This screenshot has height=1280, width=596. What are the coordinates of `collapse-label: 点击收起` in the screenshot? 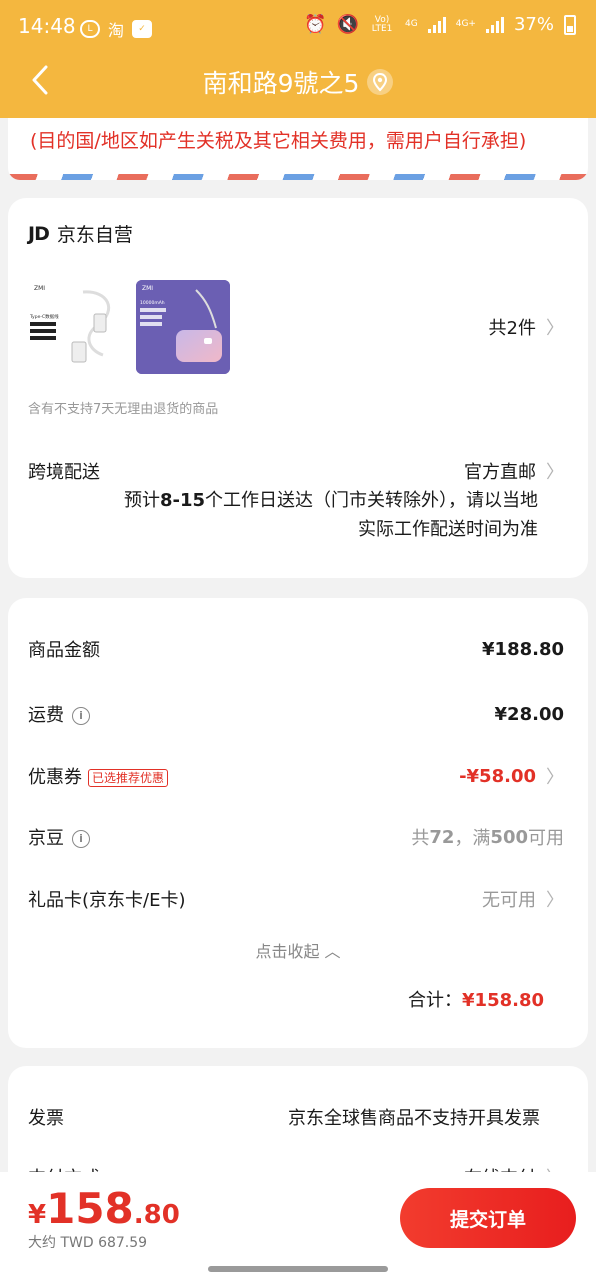 It's located at (287, 951).